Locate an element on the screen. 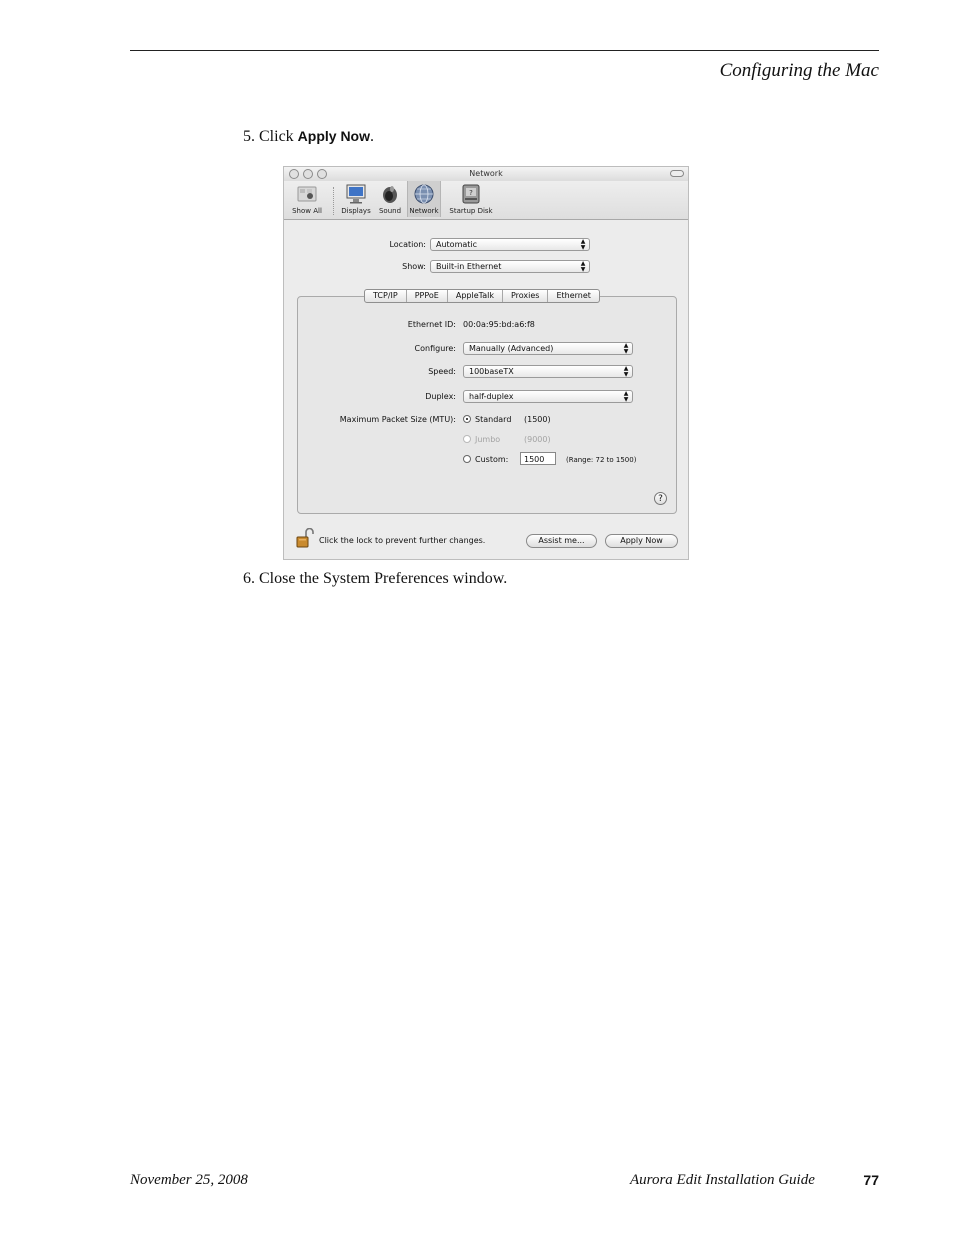 The height and width of the screenshot is (1235, 954). duplex-label: Duplex: is located at coordinates (440, 396).